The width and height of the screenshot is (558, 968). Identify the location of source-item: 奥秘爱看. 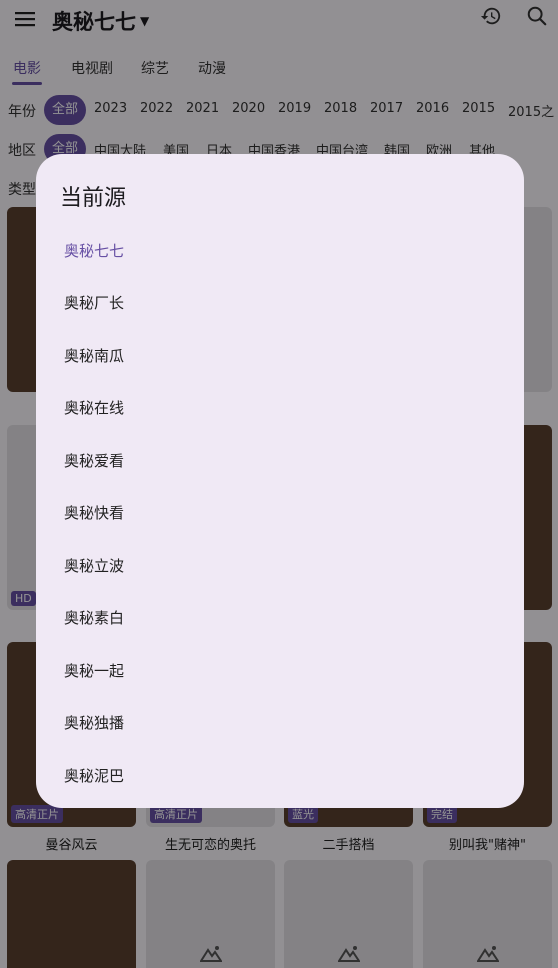
(280, 460).